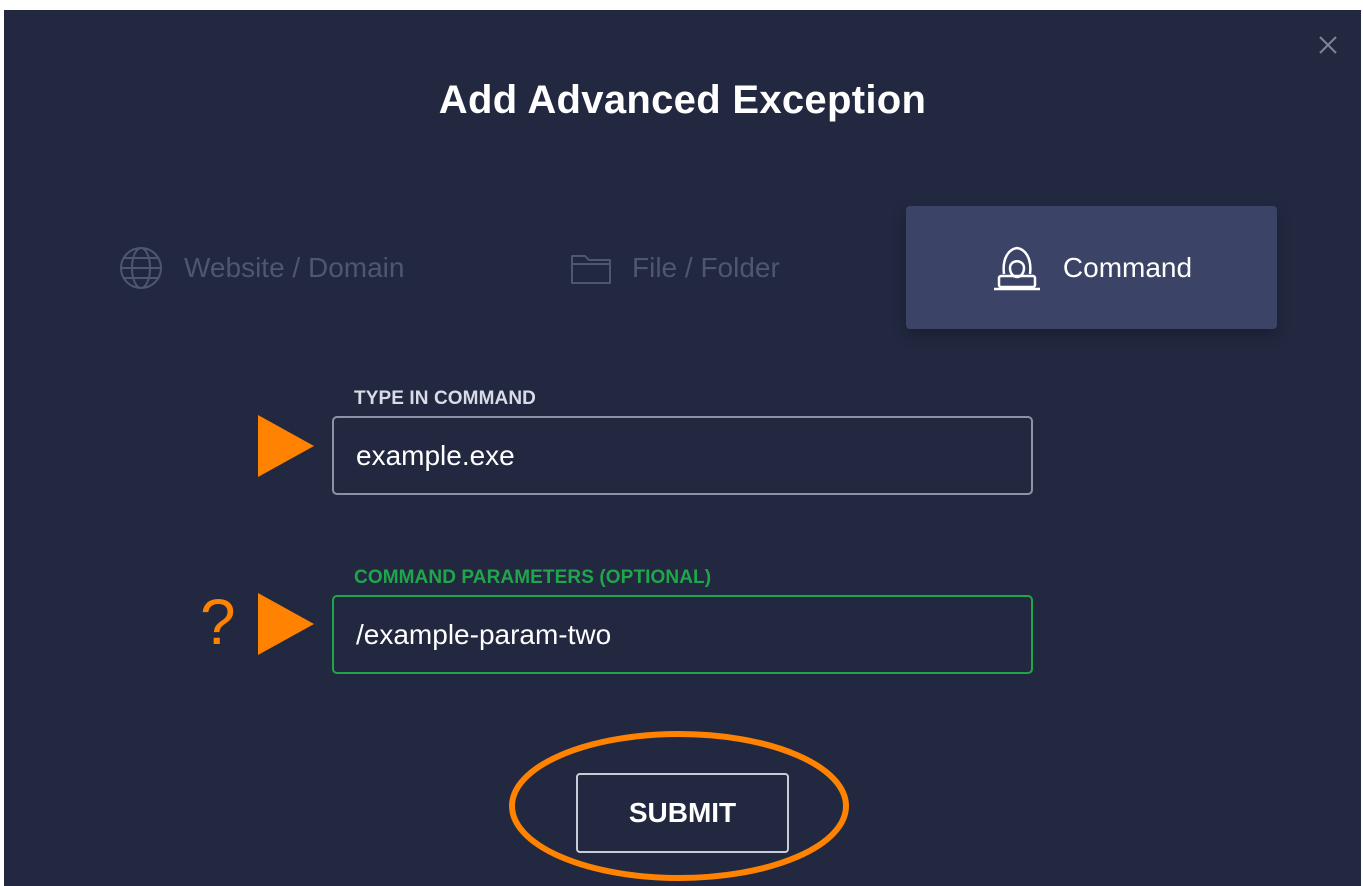 Image resolution: width=1363 pixels, height=886 pixels. I want to click on close-icon, so click(1328, 45).